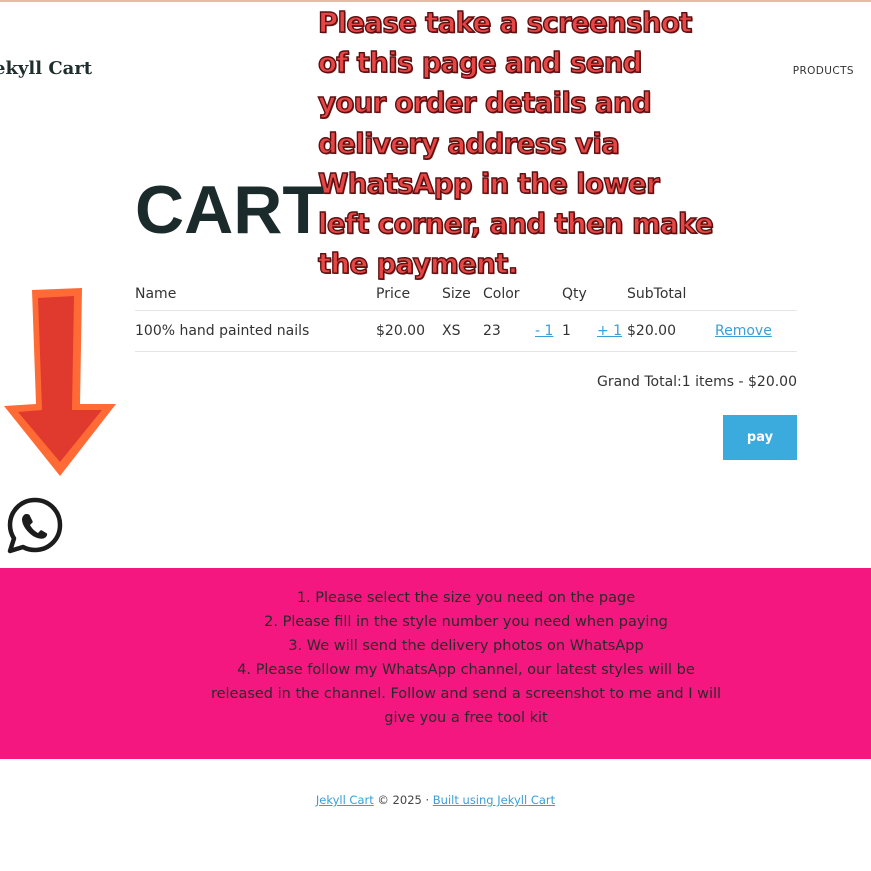 This screenshot has width=871, height=871. What do you see at coordinates (435, 1) in the screenshot?
I see `top-divider` at bounding box center [435, 1].